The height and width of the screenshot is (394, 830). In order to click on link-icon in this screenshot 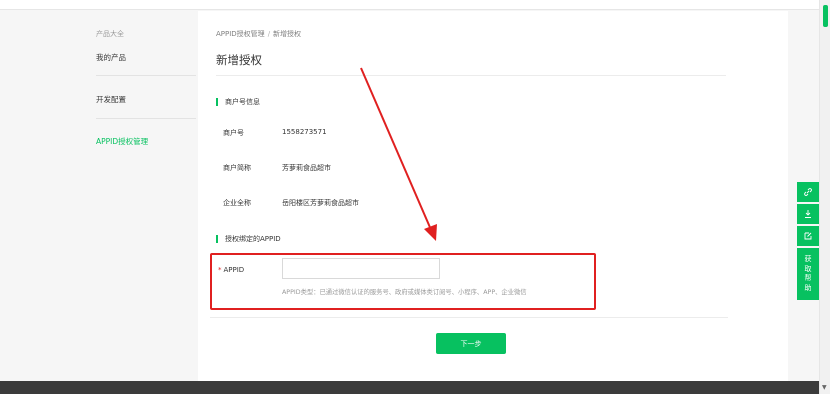, I will do `click(808, 192)`.